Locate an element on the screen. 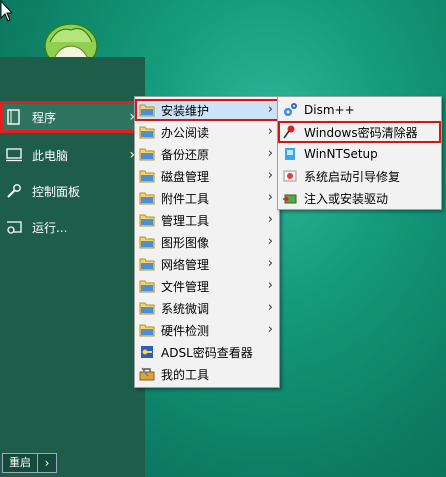  menu-item-graphics: 图形图像 › is located at coordinates (207, 242).